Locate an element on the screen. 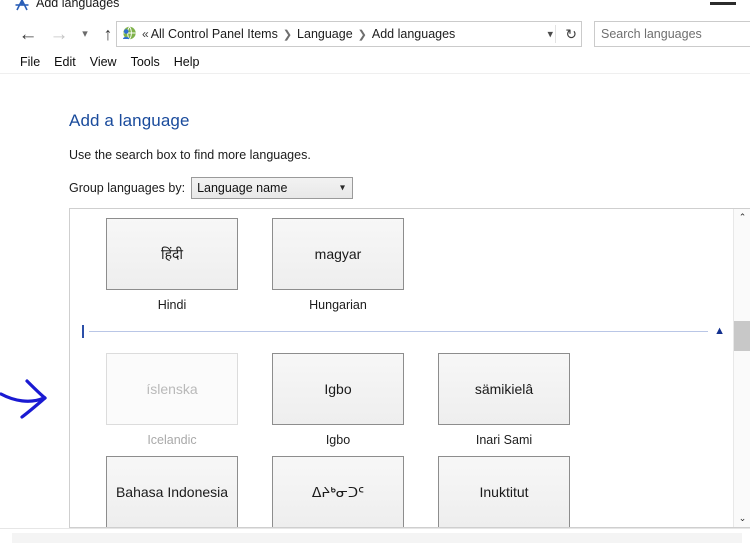  language-tile-indonesian: Bahasa Indonesia Indonesian is located at coordinates (172, 487).